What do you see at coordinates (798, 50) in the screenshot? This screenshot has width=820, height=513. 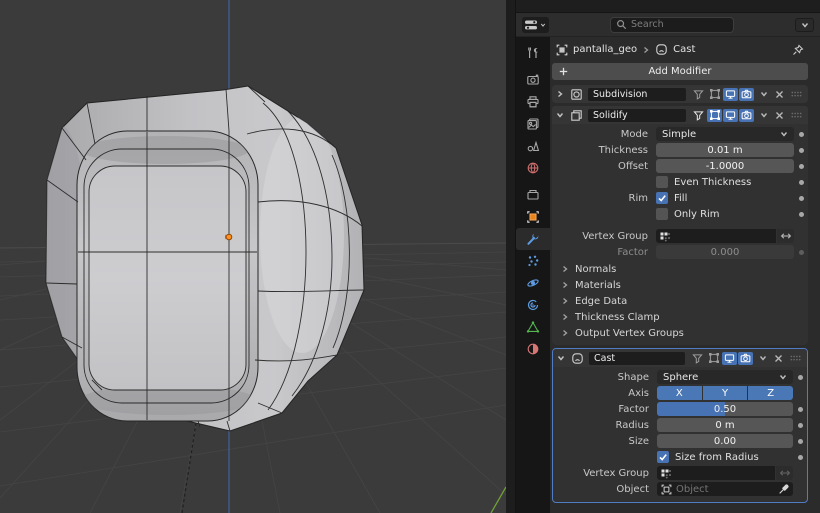 I see `pin-icon` at bounding box center [798, 50].